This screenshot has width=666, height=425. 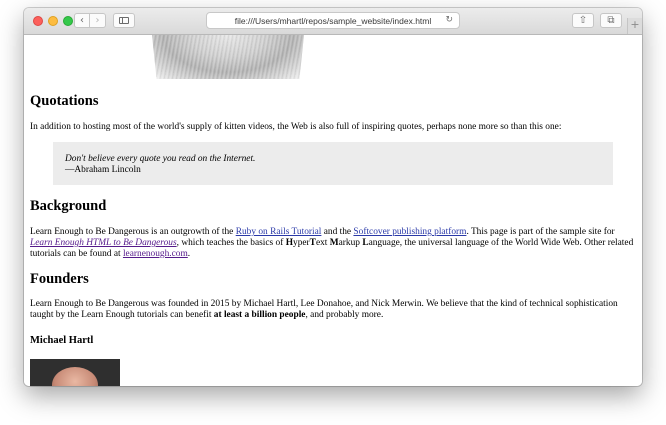 I want to click on new-tab-button: +, so click(x=634, y=26).